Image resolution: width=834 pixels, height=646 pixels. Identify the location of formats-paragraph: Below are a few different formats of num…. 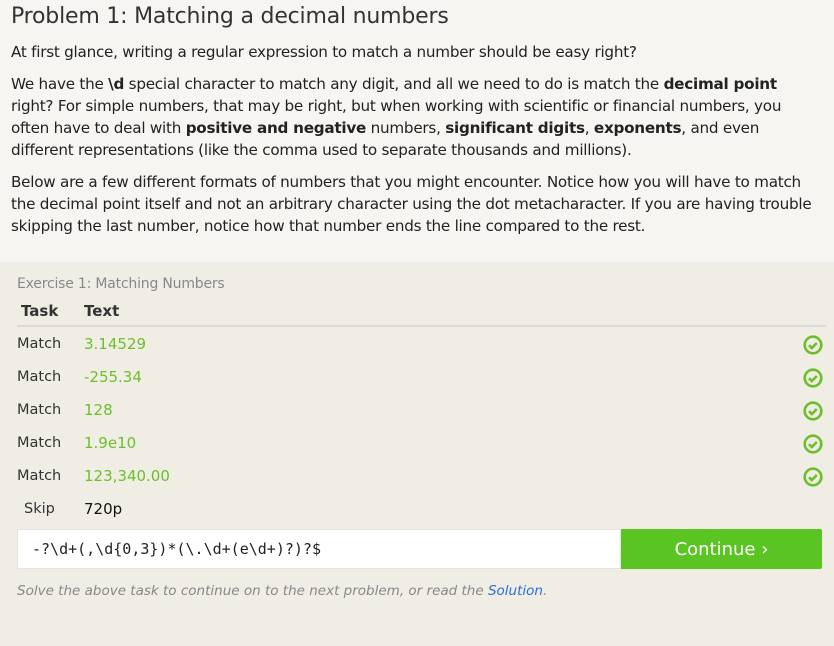
(411, 204).